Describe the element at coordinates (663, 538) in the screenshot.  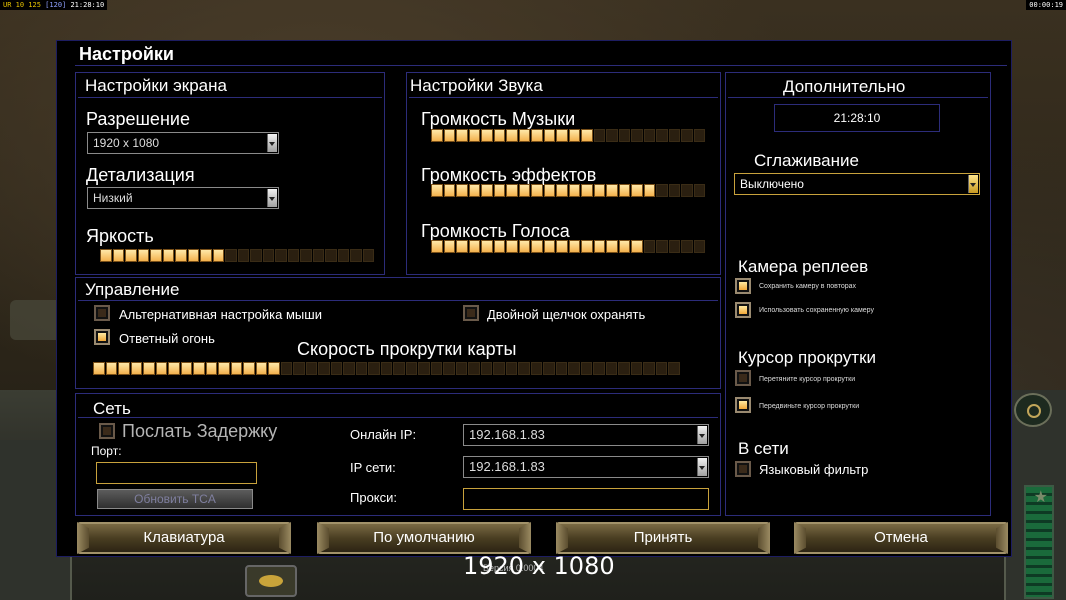
I see `accept-button: Принять` at that location.